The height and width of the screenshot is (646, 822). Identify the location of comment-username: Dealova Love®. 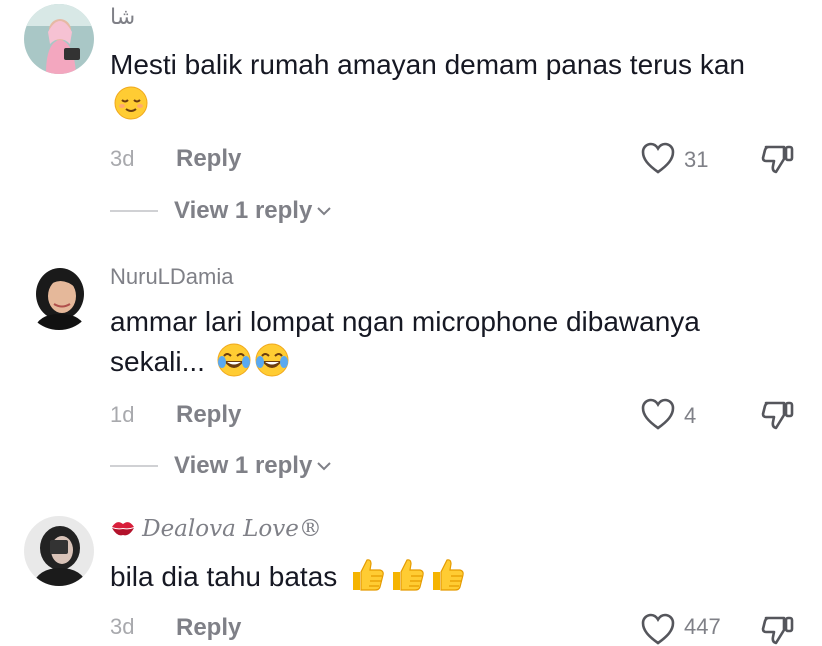
(216, 529).